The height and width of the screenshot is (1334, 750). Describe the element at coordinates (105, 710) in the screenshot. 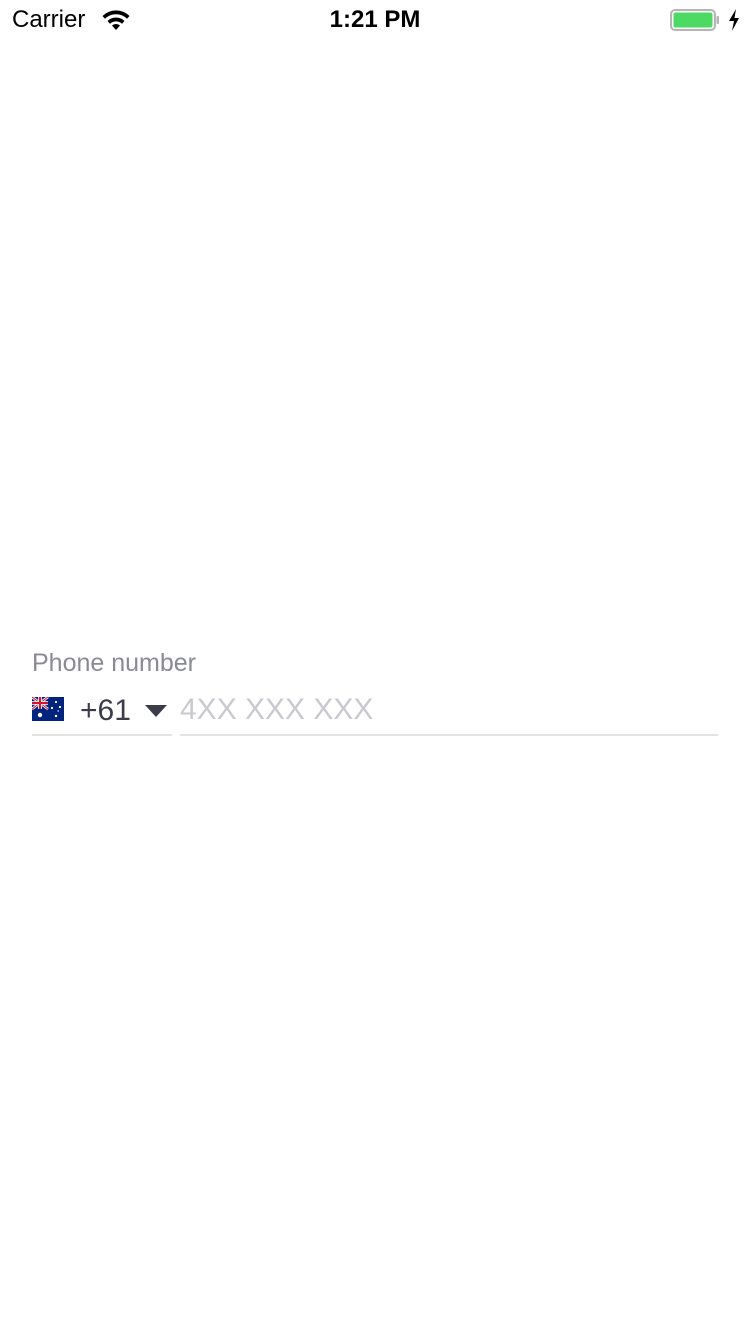

I see `country-dial-code: +61` at that location.